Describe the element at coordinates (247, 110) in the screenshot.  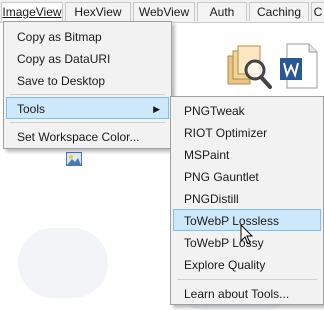
I see `submenu-item-pngtweak: PNGTweak` at that location.